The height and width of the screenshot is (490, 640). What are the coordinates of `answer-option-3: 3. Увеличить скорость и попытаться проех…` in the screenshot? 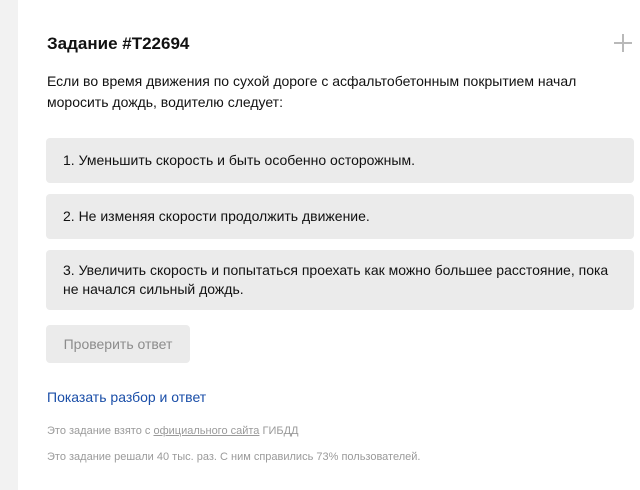 It's located at (340, 280).